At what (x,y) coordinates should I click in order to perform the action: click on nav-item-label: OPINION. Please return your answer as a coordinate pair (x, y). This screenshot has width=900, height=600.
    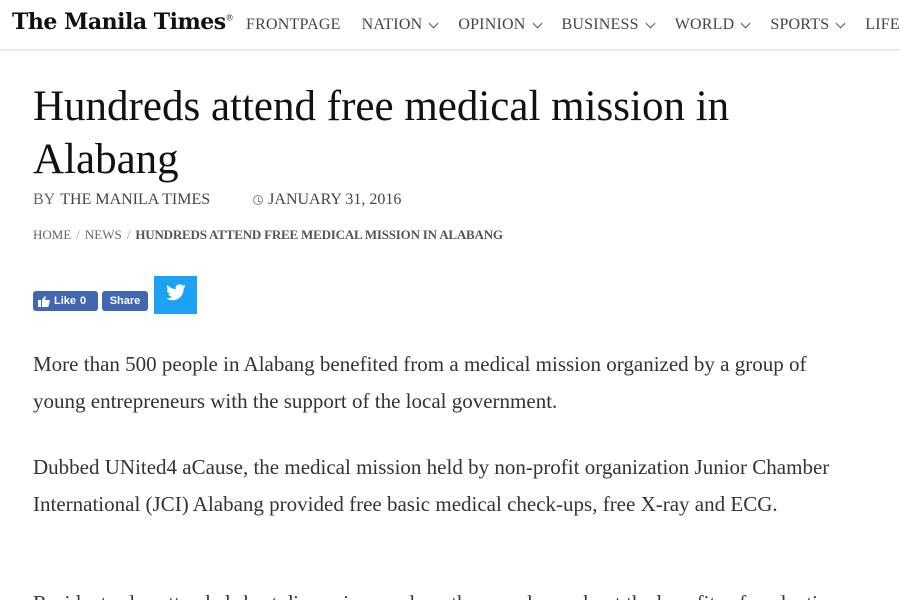
    Looking at the image, I should click on (492, 24).